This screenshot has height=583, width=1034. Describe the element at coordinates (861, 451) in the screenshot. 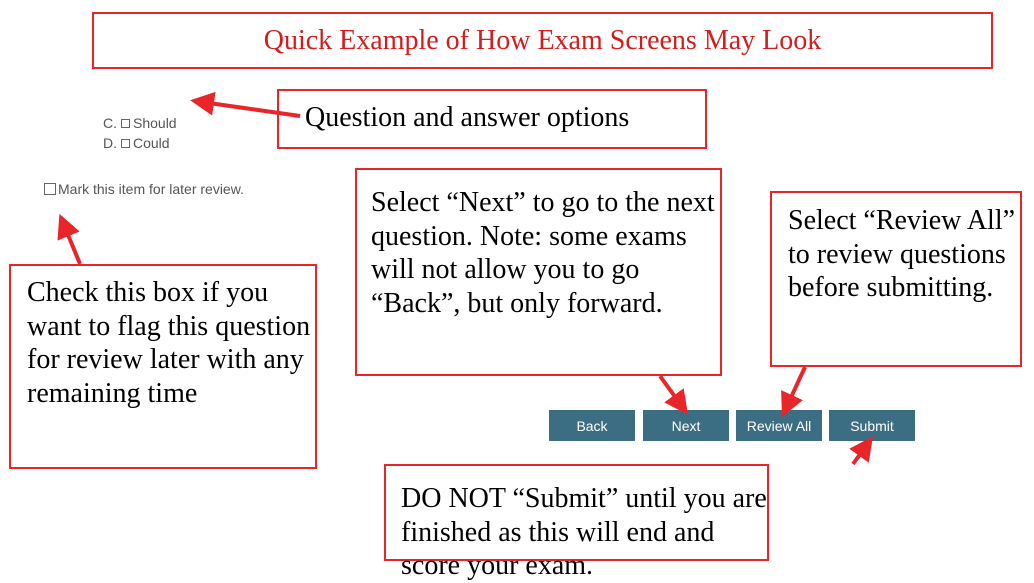

I see `arrow-to-submit-button` at that location.